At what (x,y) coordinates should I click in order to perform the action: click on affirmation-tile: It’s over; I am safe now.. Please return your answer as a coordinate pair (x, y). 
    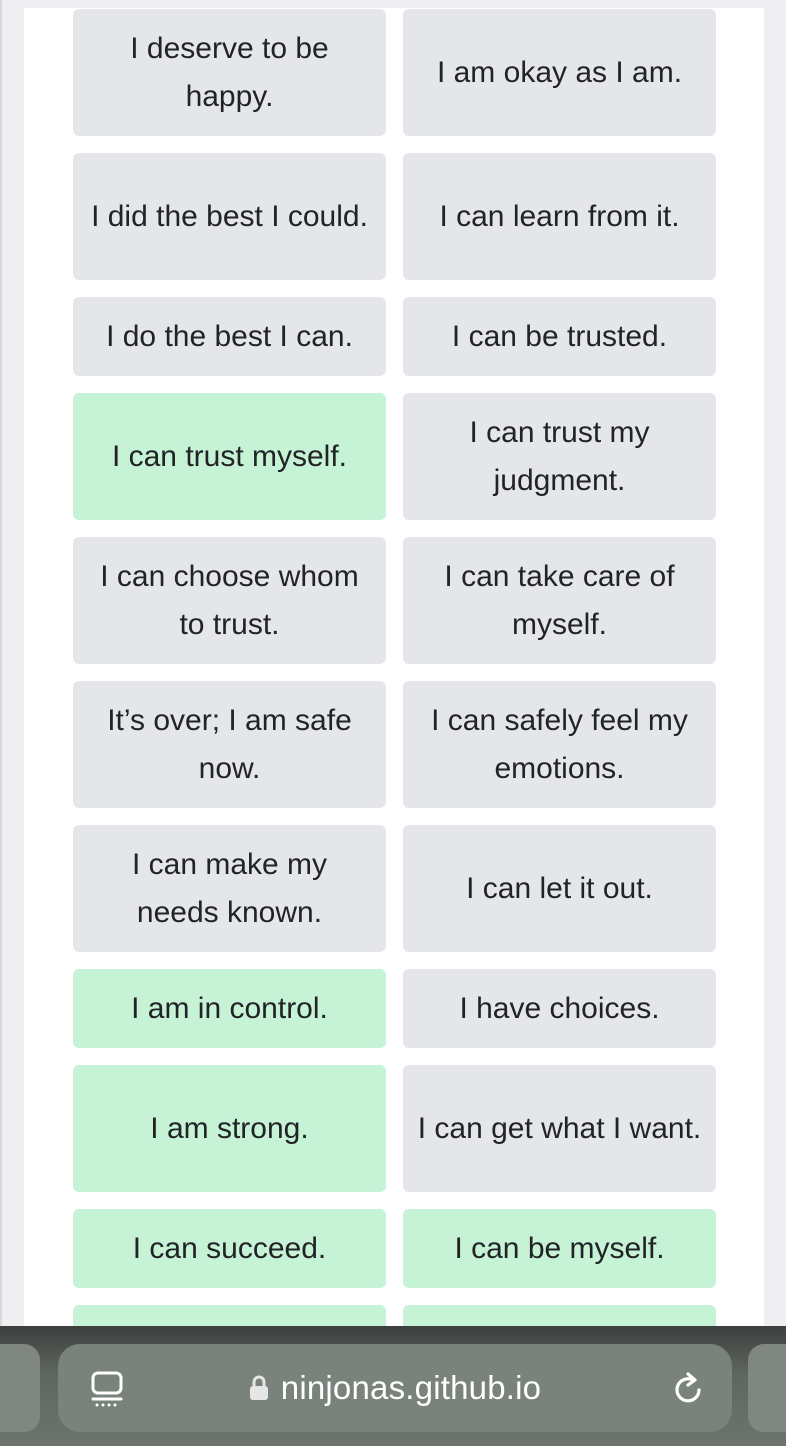
    Looking at the image, I should click on (229, 744).